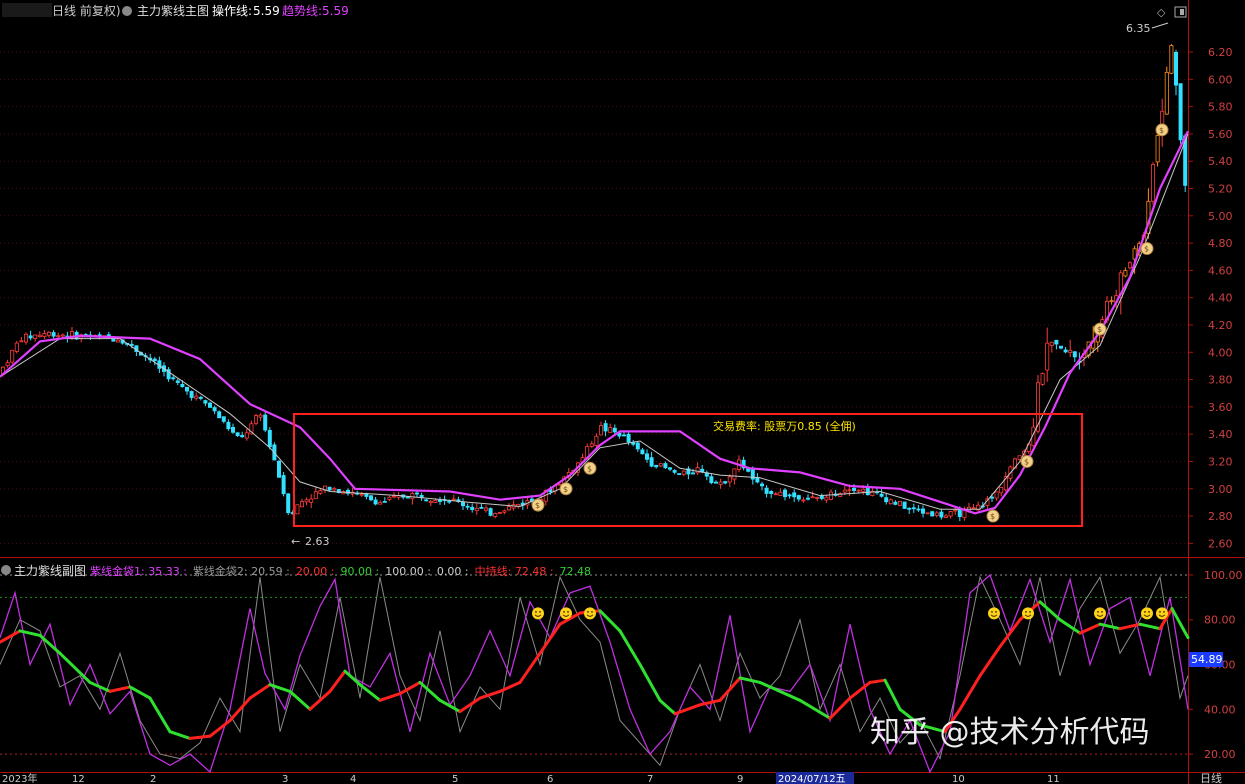 The width and height of the screenshot is (1245, 784). I want to click on price-tick-label: 3.20, so click(1220, 461).